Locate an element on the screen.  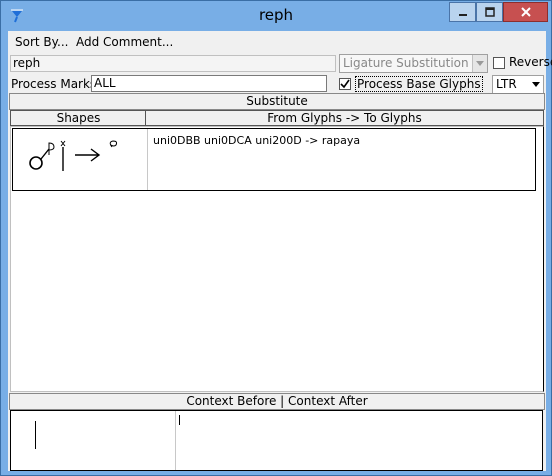
lookup-type-value: Ligature Substitution is located at coordinates (406, 63).